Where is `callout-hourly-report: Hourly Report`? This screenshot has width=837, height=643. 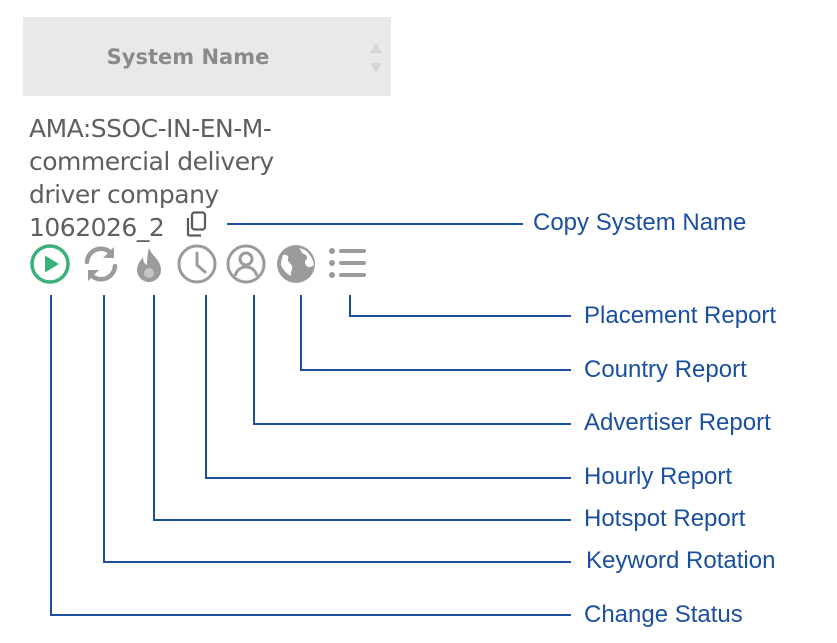
callout-hourly-report: Hourly Report is located at coordinates (658, 476).